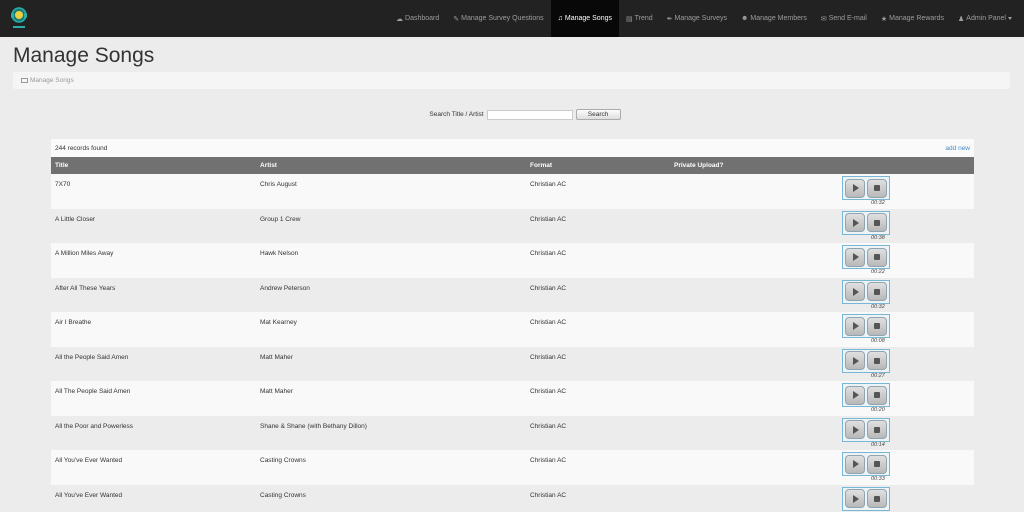 Image resolution: width=1024 pixels, height=512 pixels. Describe the element at coordinates (313, 426) in the screenshot. I see `song-artist: Shane & Shane (with Bethany Dillon)` at that location.